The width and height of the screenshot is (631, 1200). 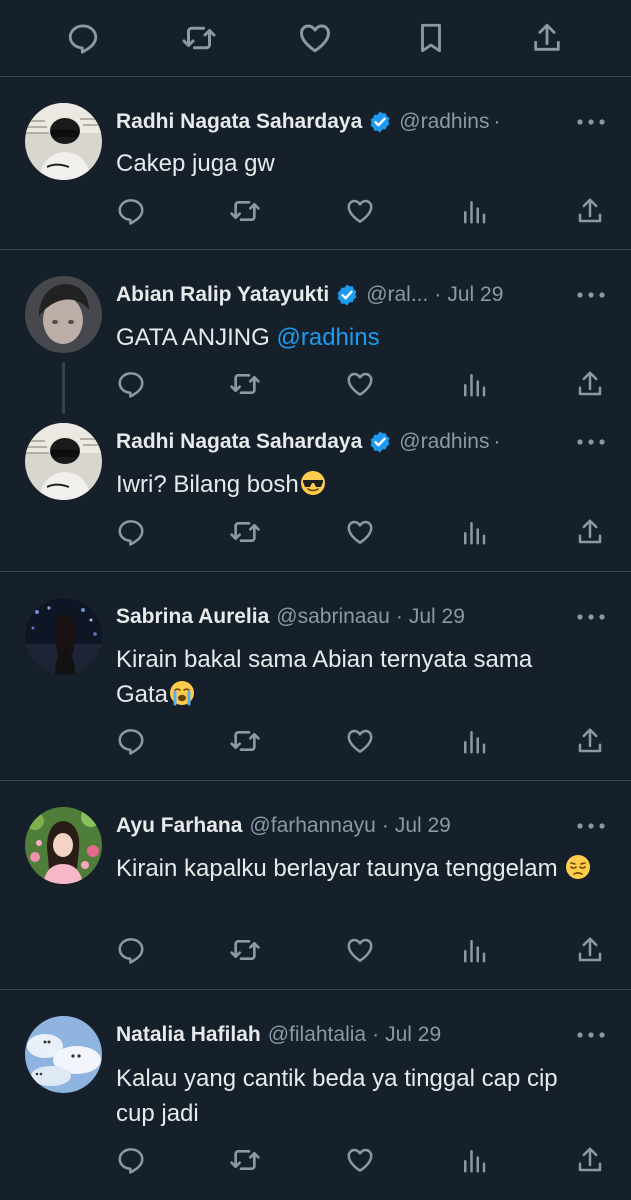 What do you see at coordinates (195, 163) in the screenshot?
I see `tweet-text: Cakep juga gw` at bounding box center [195, 163].